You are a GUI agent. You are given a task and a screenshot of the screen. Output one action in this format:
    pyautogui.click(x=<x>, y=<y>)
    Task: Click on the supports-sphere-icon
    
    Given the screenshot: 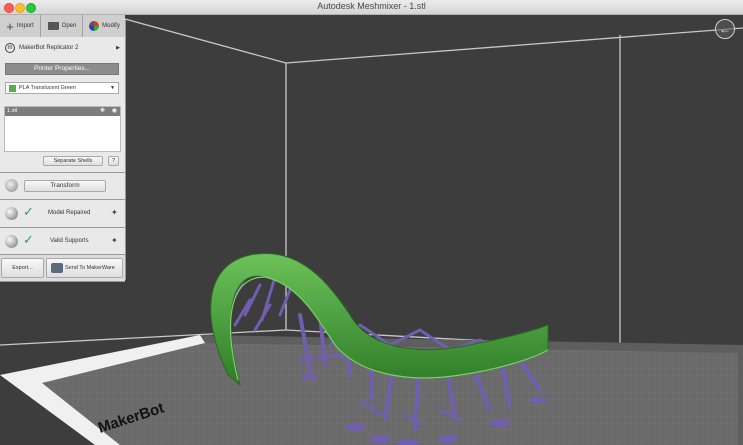 What is the action you would take?
    pyautogui.click(x=11, y=241)
    